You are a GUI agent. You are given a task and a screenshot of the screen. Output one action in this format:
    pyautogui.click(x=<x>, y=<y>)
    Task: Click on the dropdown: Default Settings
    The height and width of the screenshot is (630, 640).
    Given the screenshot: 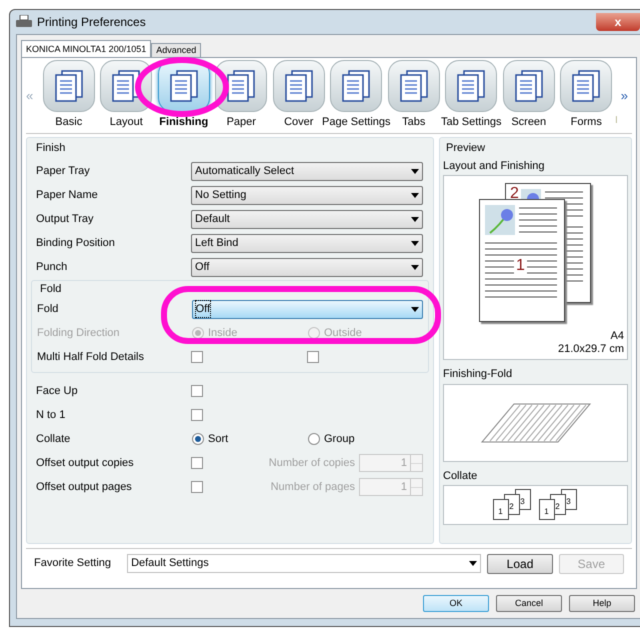 What is the action you would take?
    pyautogui.click(x=304, y=563)
    